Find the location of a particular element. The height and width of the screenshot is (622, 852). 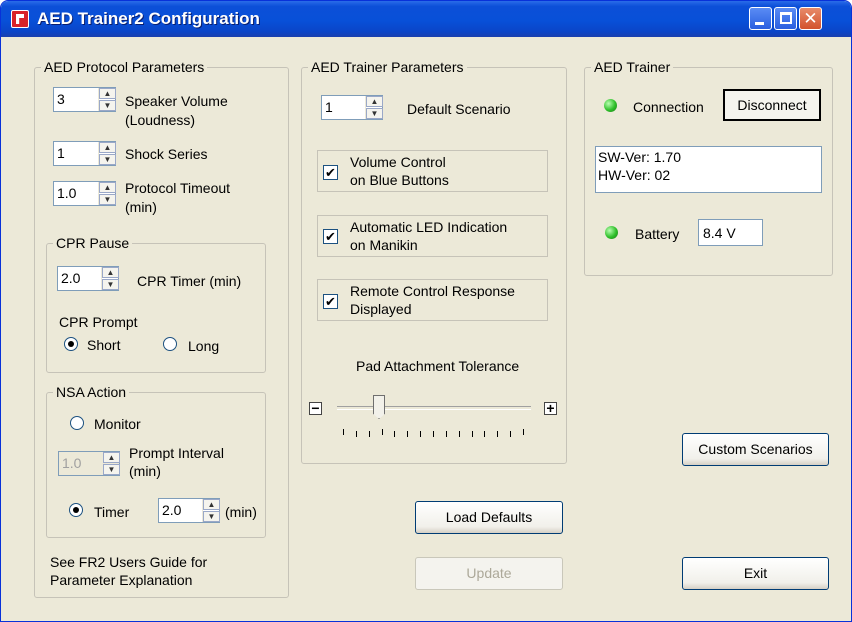

minimize-button is located at coordinates (760, 18).